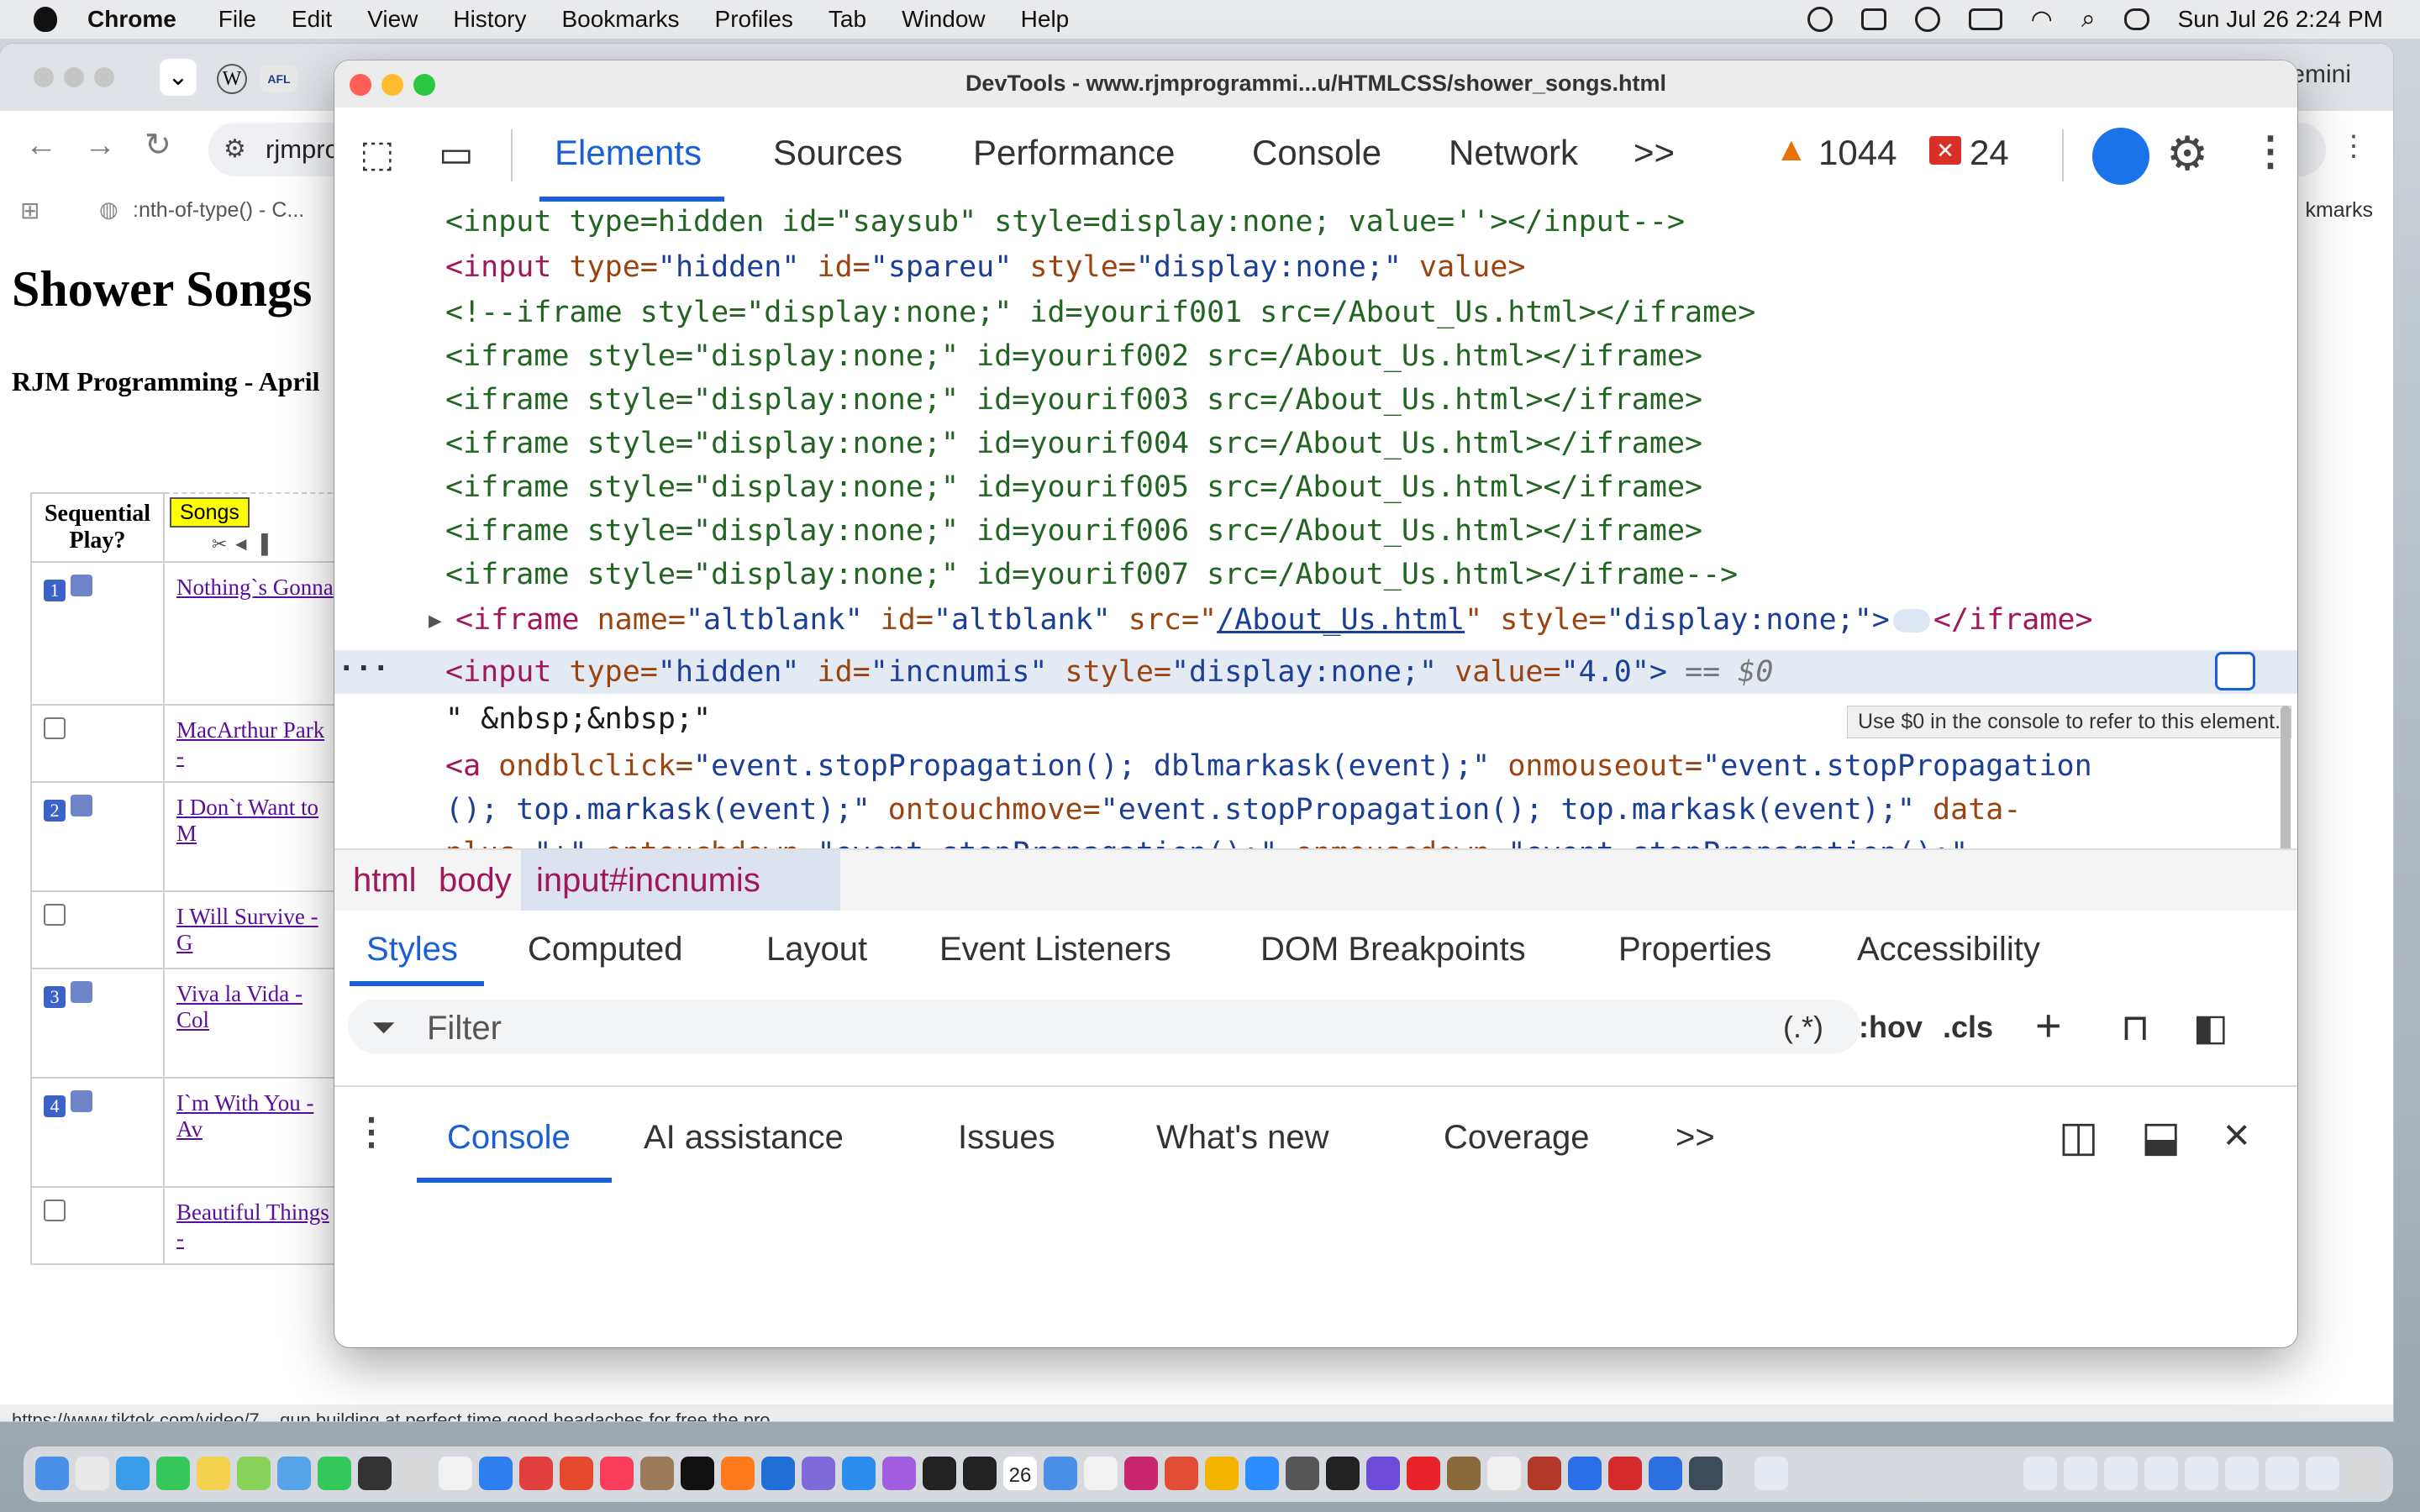 This screenshot has width=2420, height=1512. What do you see at coordinates (247, 820) in the screenshot?
I see `song-link: I Don`t Want to M` at bounding box center [247, 820].